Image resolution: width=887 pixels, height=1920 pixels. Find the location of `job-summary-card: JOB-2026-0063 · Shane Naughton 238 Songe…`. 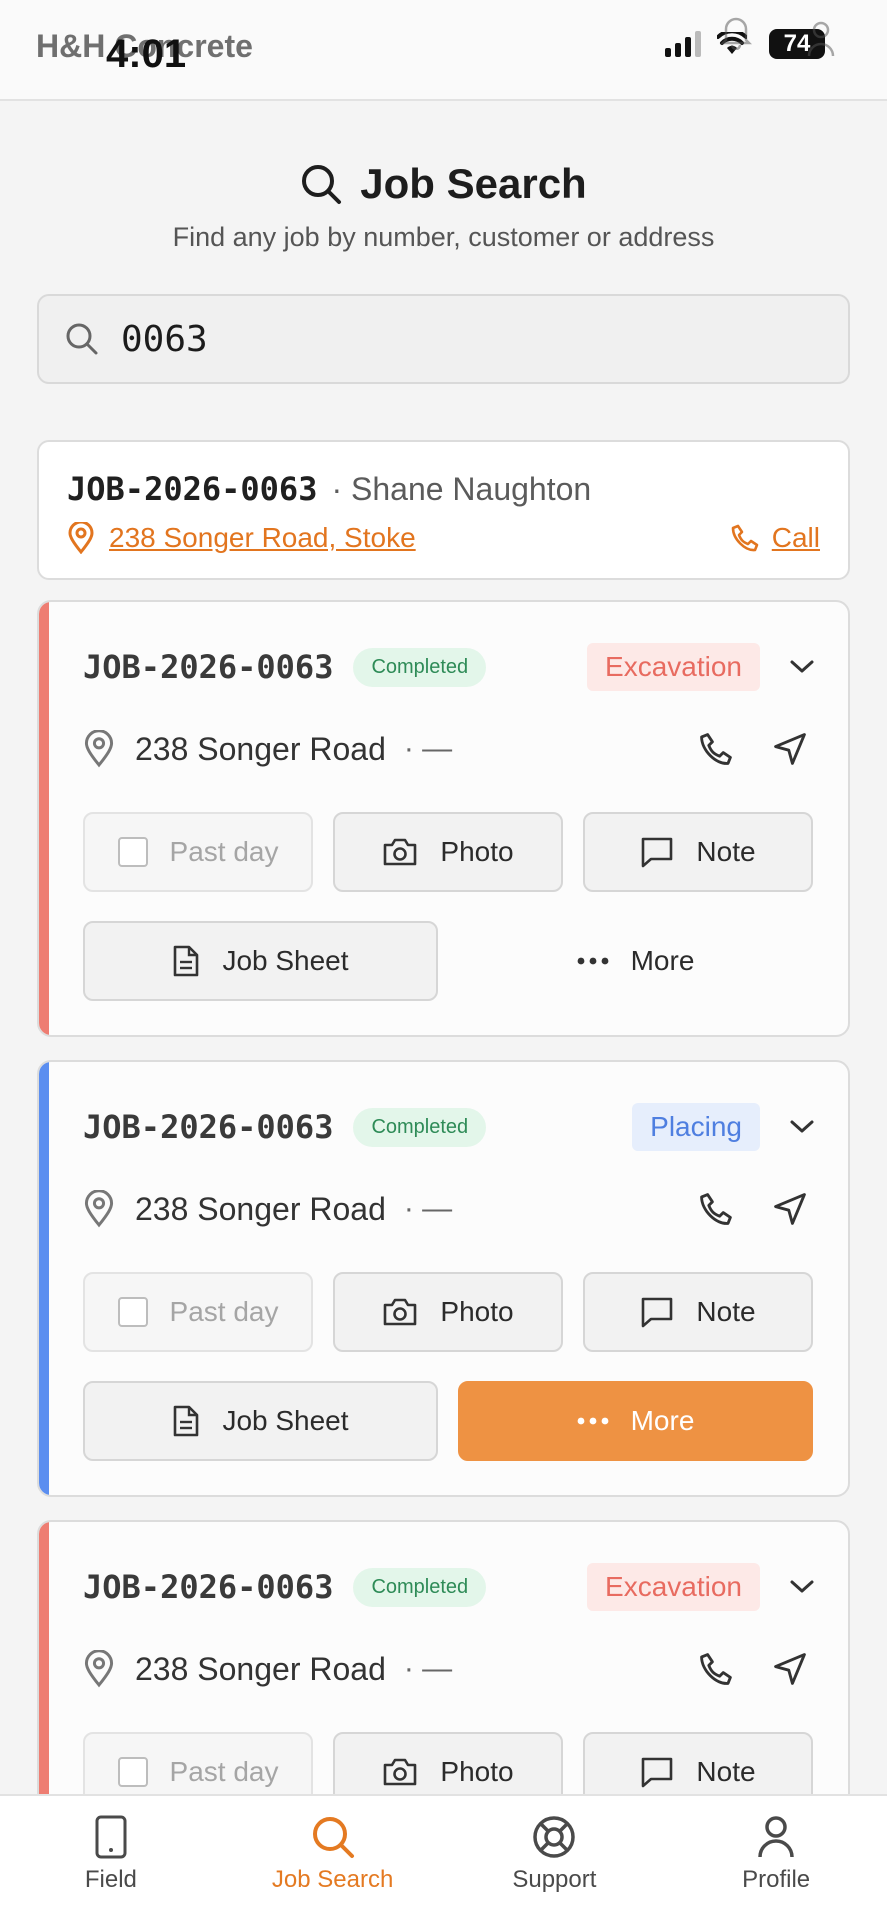

job-summary-card: JOB-2026-0063 · Shane Naughton 238 Songe… is located at coordinates (443, 510).